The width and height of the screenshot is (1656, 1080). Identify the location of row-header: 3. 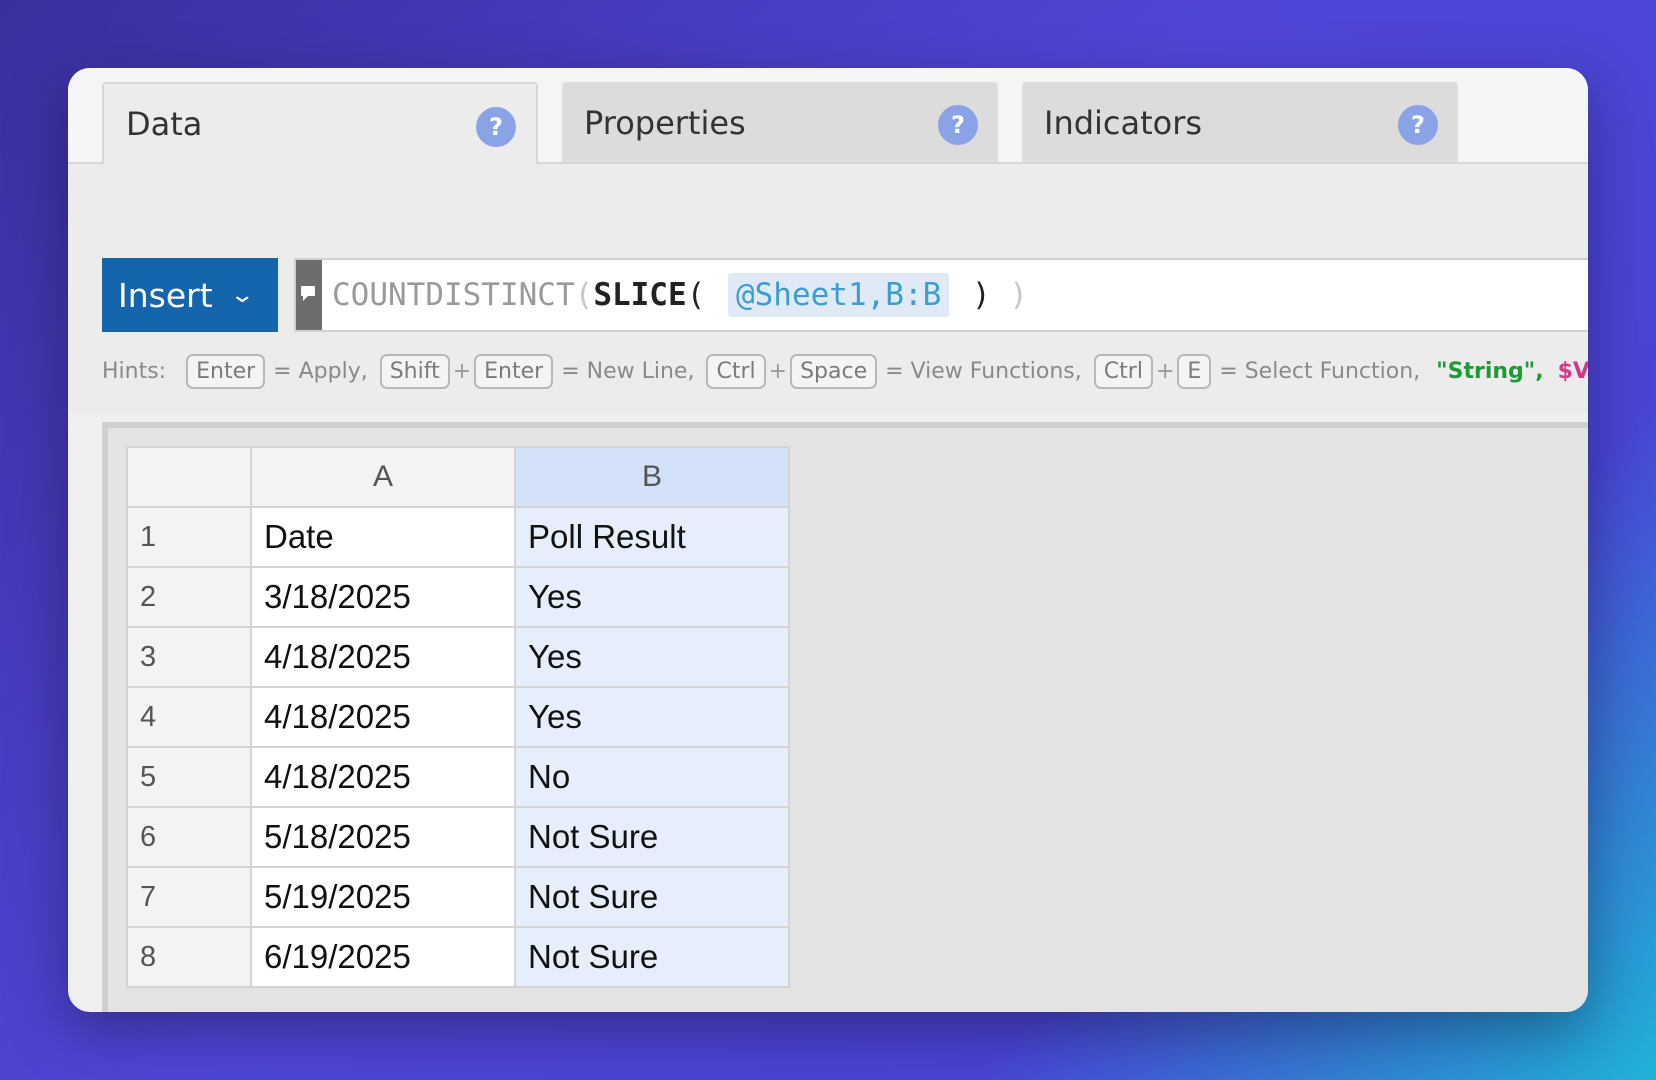
(189, 657).